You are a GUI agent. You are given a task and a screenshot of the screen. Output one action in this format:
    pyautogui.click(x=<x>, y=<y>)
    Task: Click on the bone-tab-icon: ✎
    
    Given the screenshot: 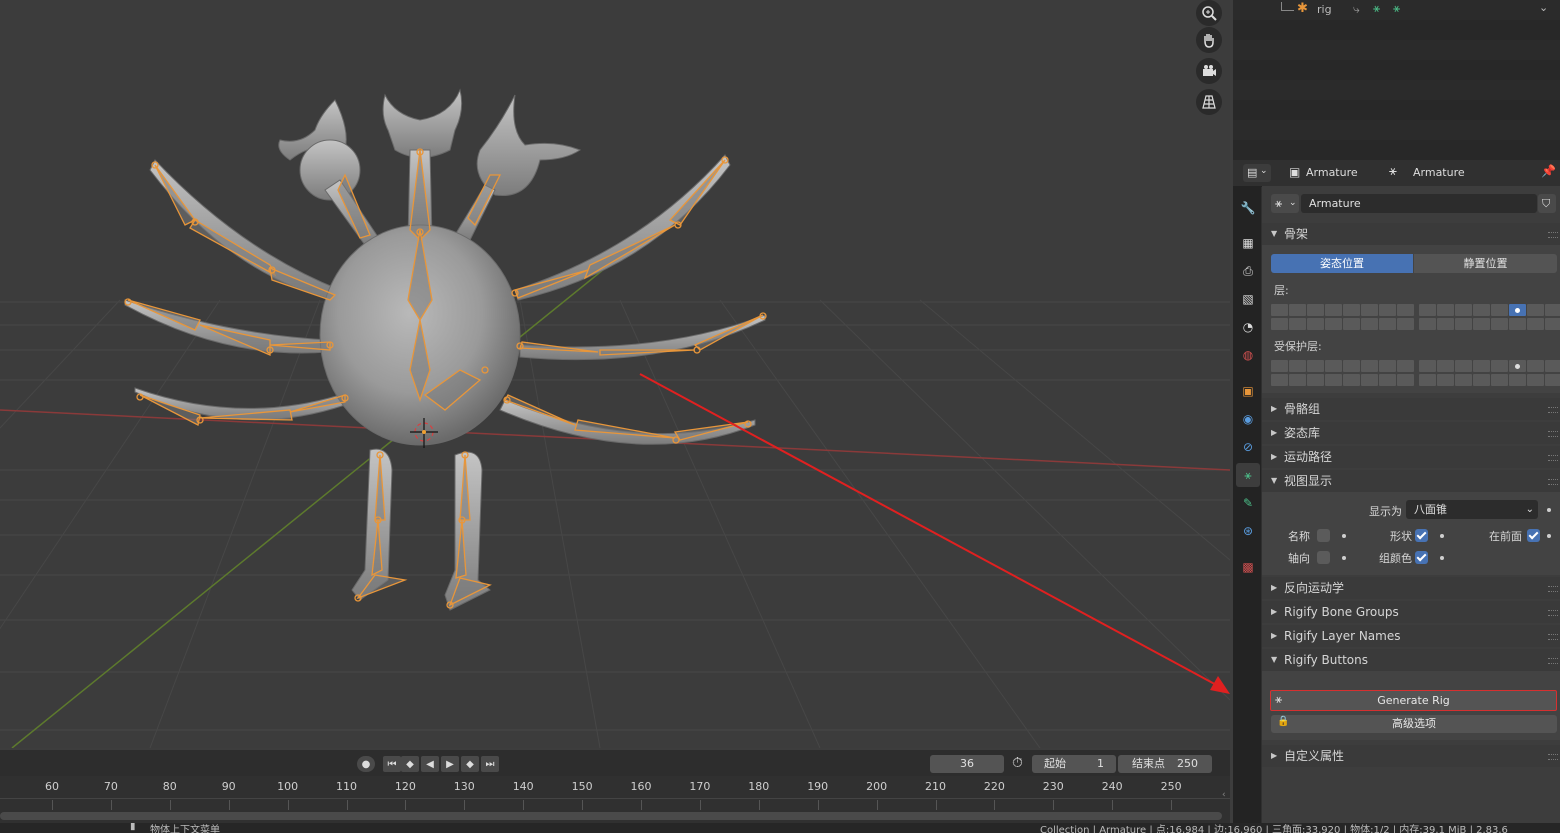 What is the action you would take?
    pyautogui.click(x=1248, y=503)
    